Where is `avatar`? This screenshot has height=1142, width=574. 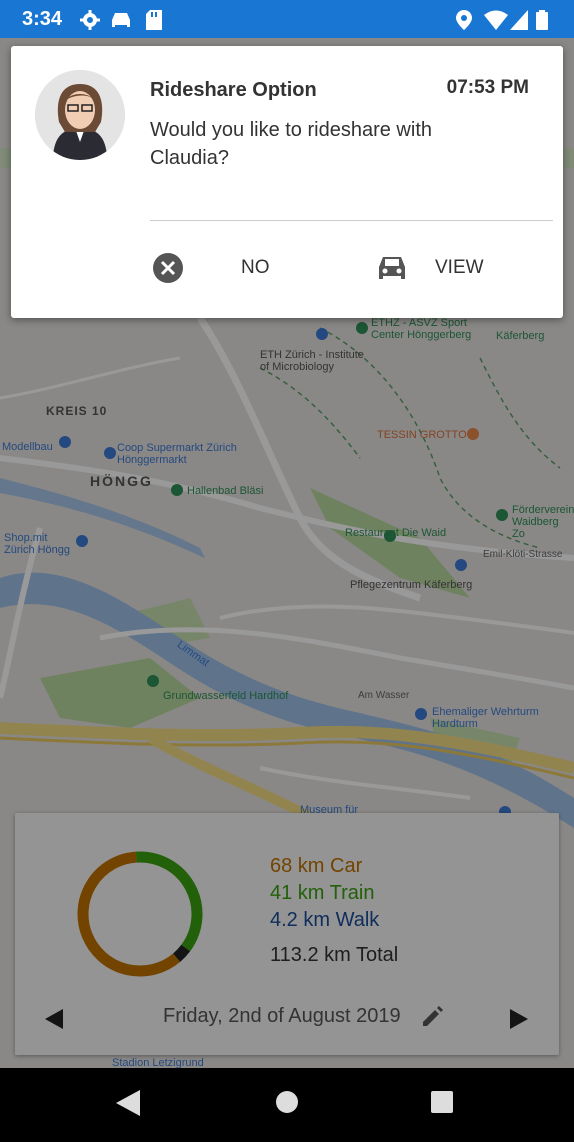 avatar is located at coordinates (80, 115).